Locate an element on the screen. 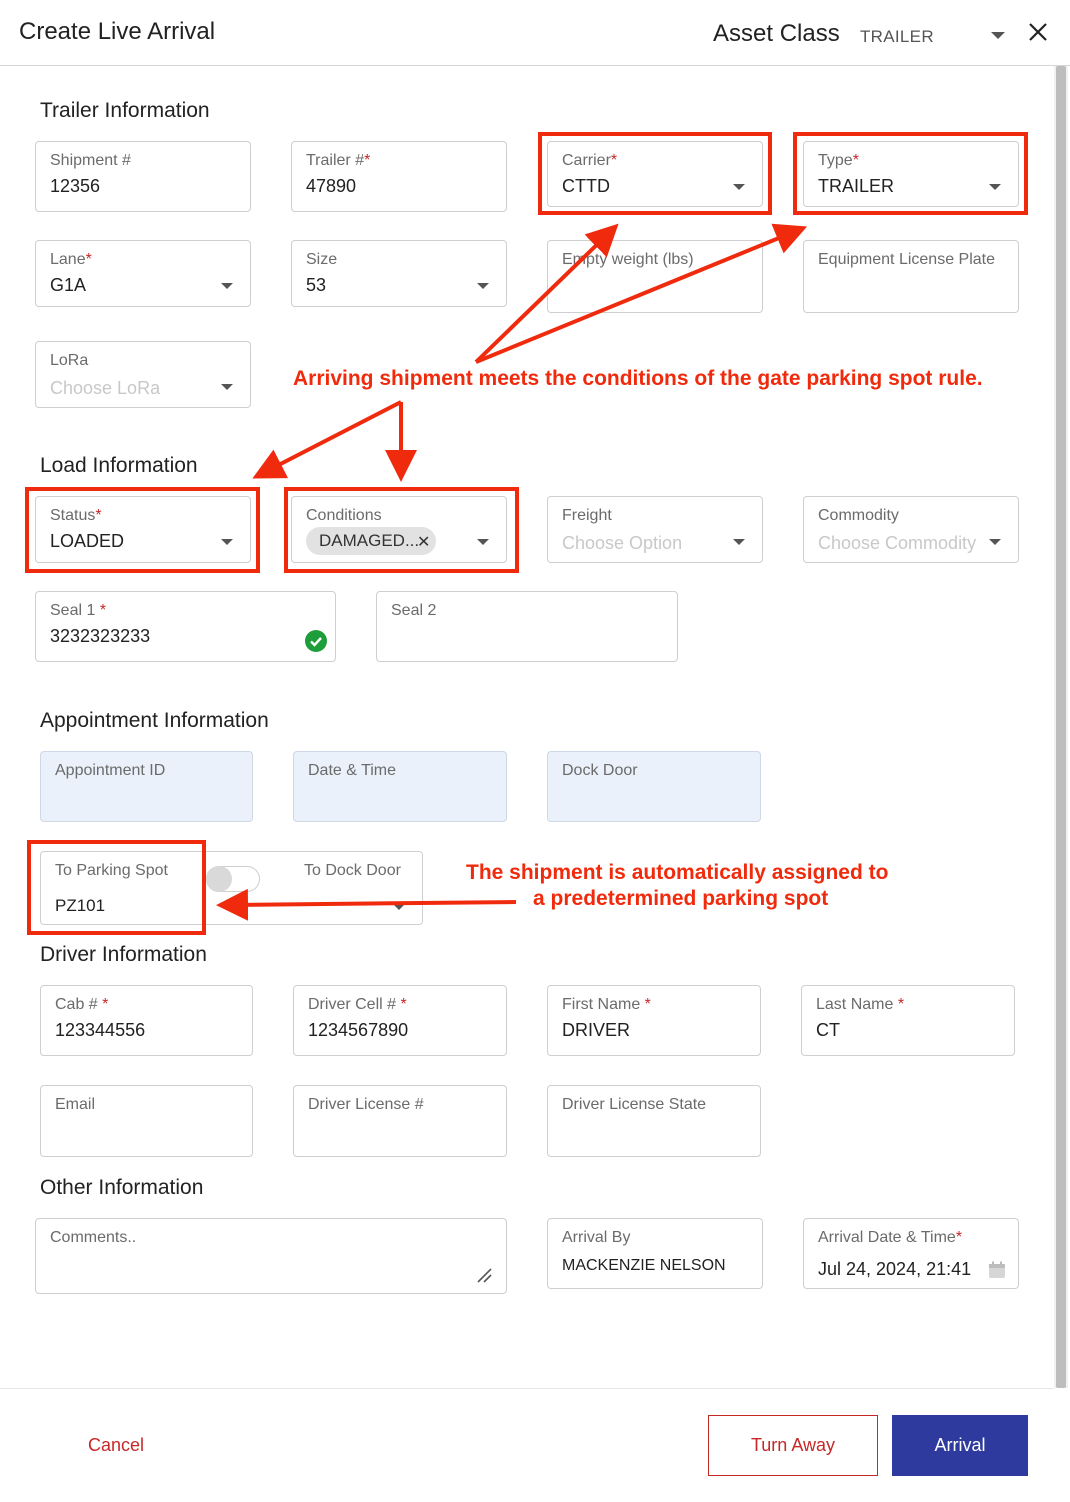 The width and height of the screenshot is (1070, 1502). freight-select: Freight Choose Option is located at coordinates (655, 529).